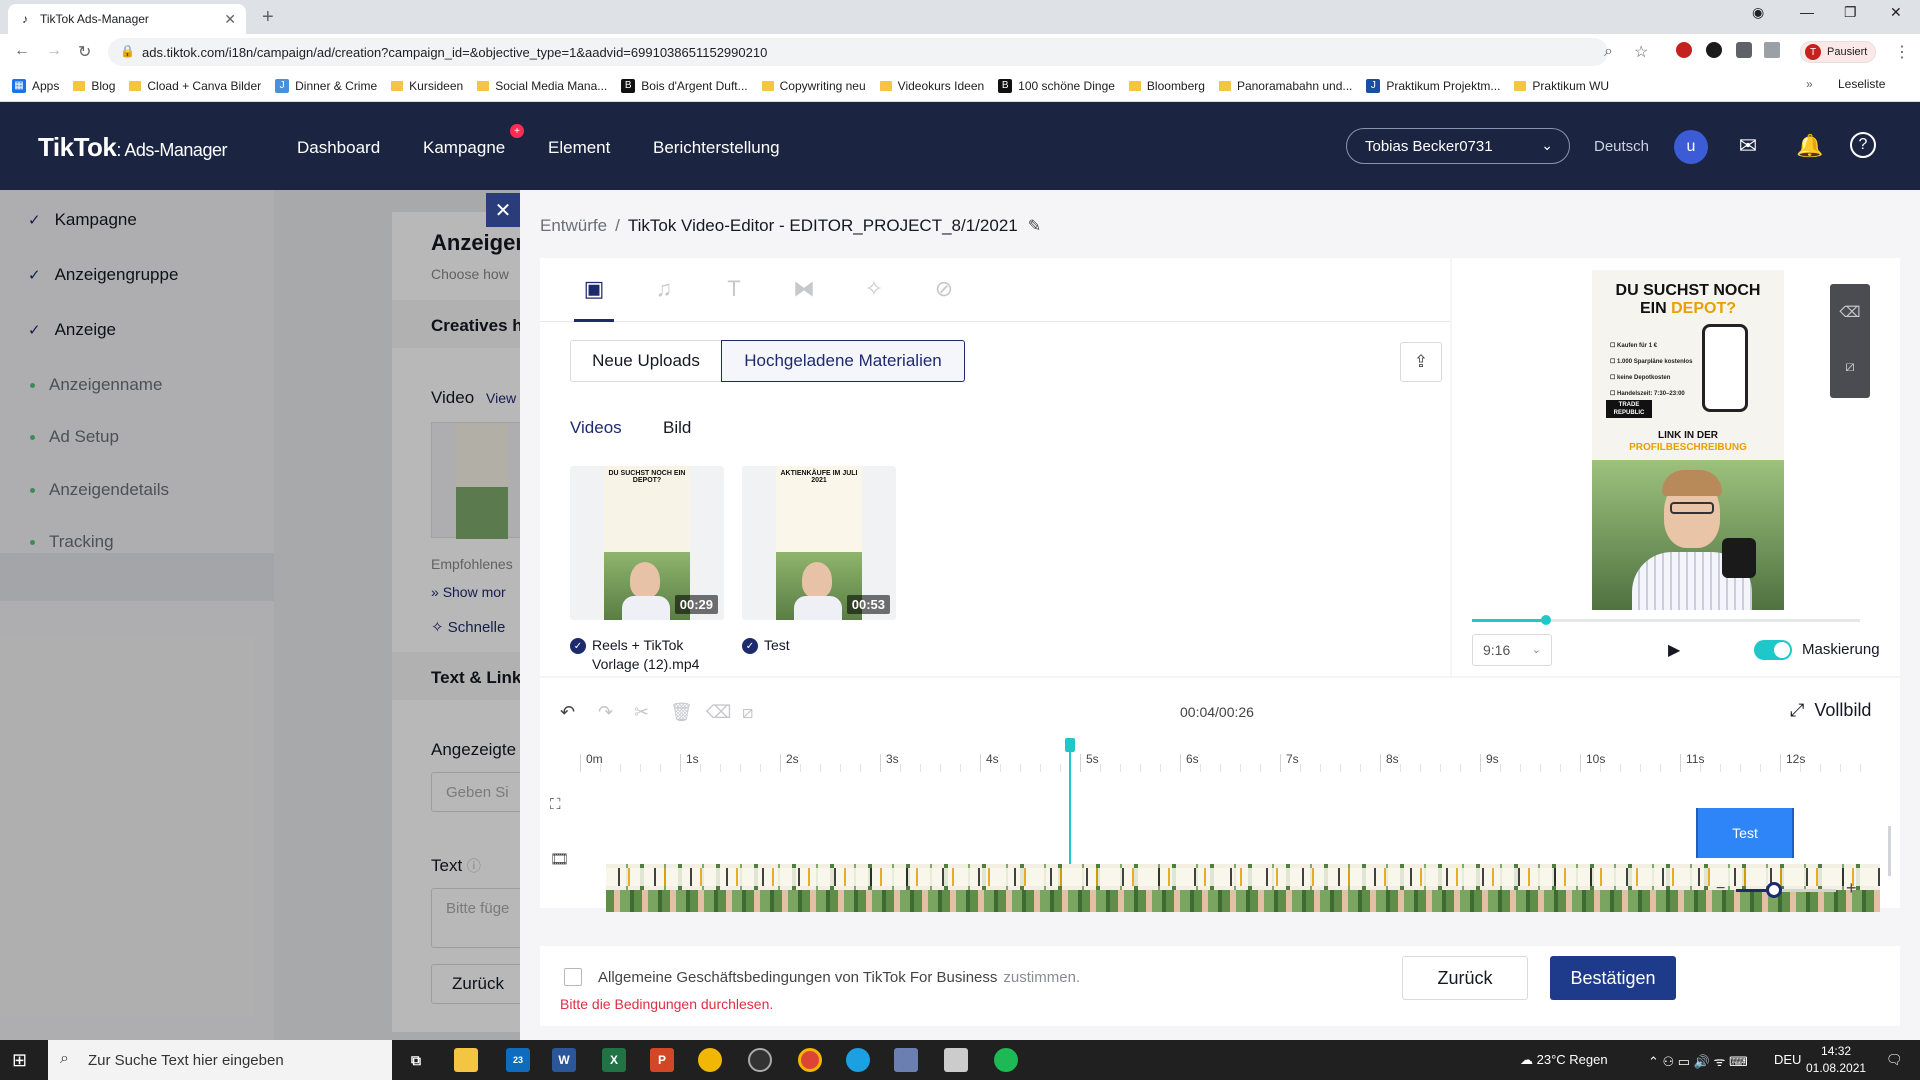  I want to click on video-thumbnail-2: AKTIENKÄUFE IM JULI 2021 00:53, so click(819, 543).